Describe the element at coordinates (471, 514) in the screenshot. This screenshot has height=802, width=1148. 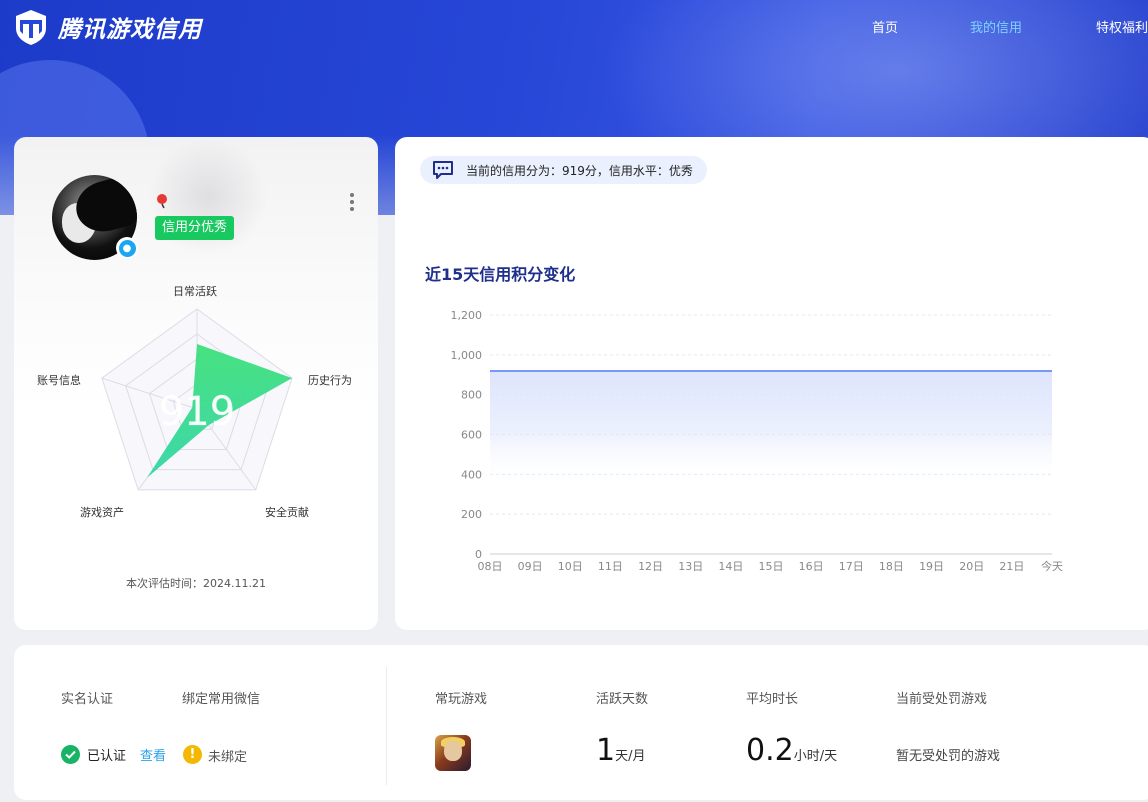
I see `y-tick-label: 200` at that location.